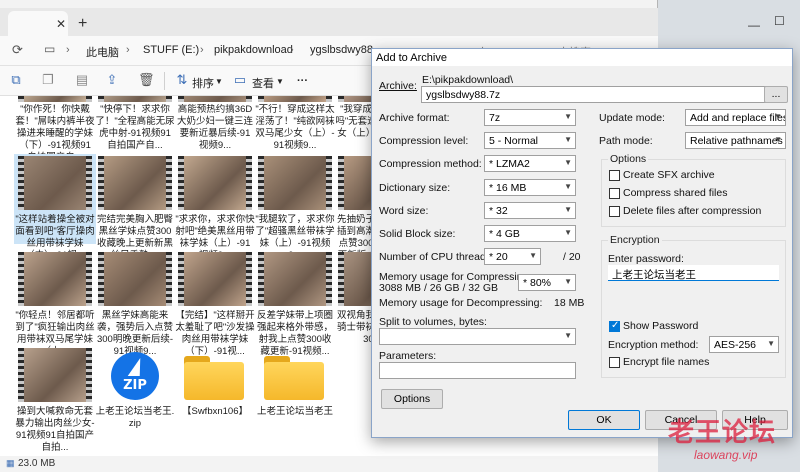  I want to click on maximize-icon: ☐, so click(779, 21).